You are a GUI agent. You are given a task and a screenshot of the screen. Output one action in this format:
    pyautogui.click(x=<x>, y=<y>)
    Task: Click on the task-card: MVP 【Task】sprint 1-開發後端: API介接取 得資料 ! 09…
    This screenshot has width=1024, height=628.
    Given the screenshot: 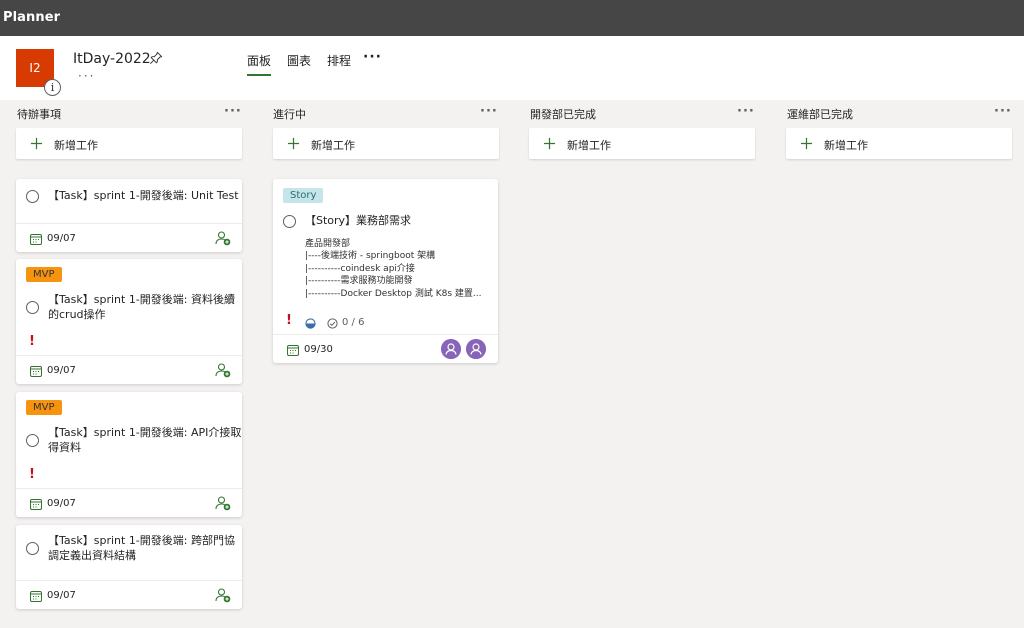 What is the action you would take?
    pyautogui.click(x=129, y=454)
    